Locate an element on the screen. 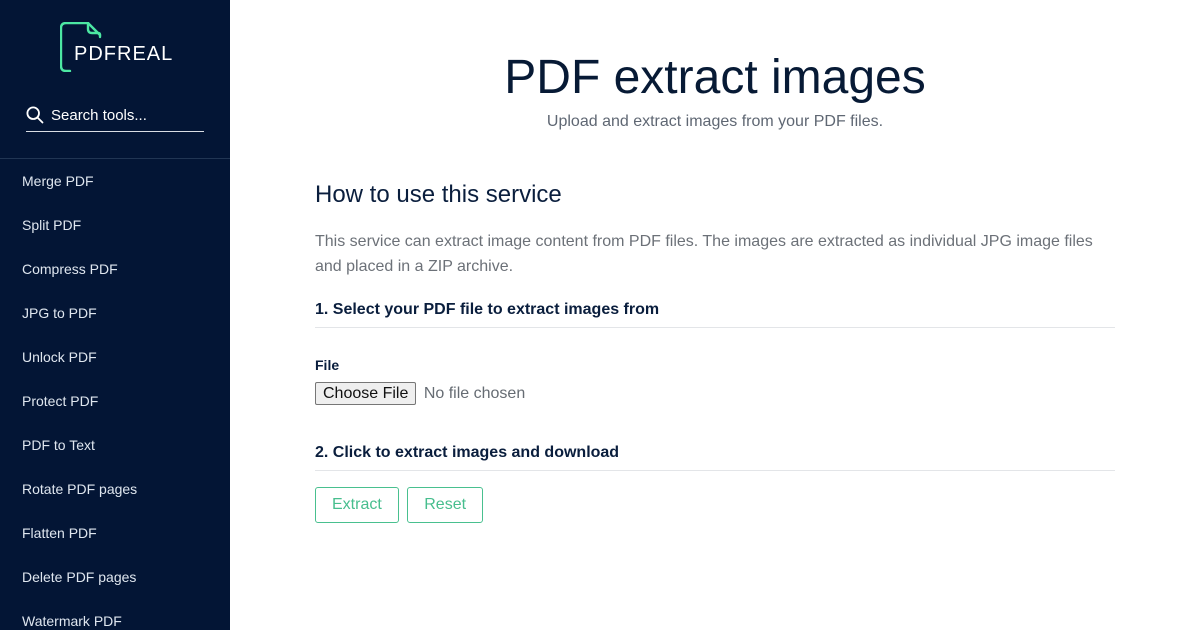 The height and width of the screenshot is (630, 1200). search-input is located at coordinates (126, 115).